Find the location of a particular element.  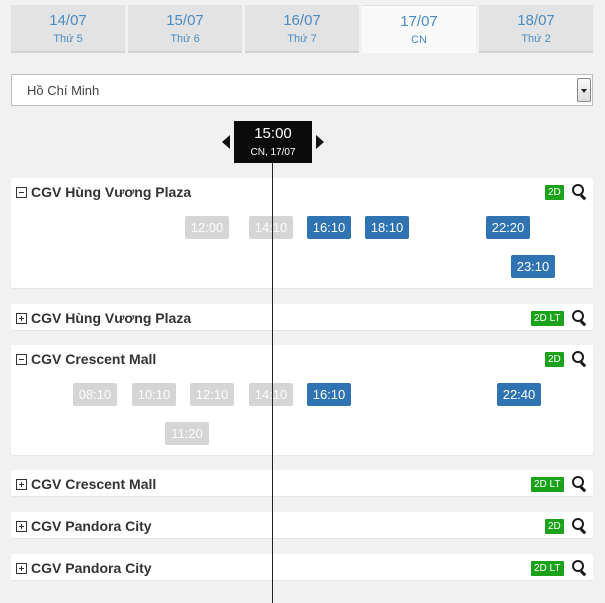

cinema-block: CGV Pandora City 2D LT is located at coordinates (302, 567).